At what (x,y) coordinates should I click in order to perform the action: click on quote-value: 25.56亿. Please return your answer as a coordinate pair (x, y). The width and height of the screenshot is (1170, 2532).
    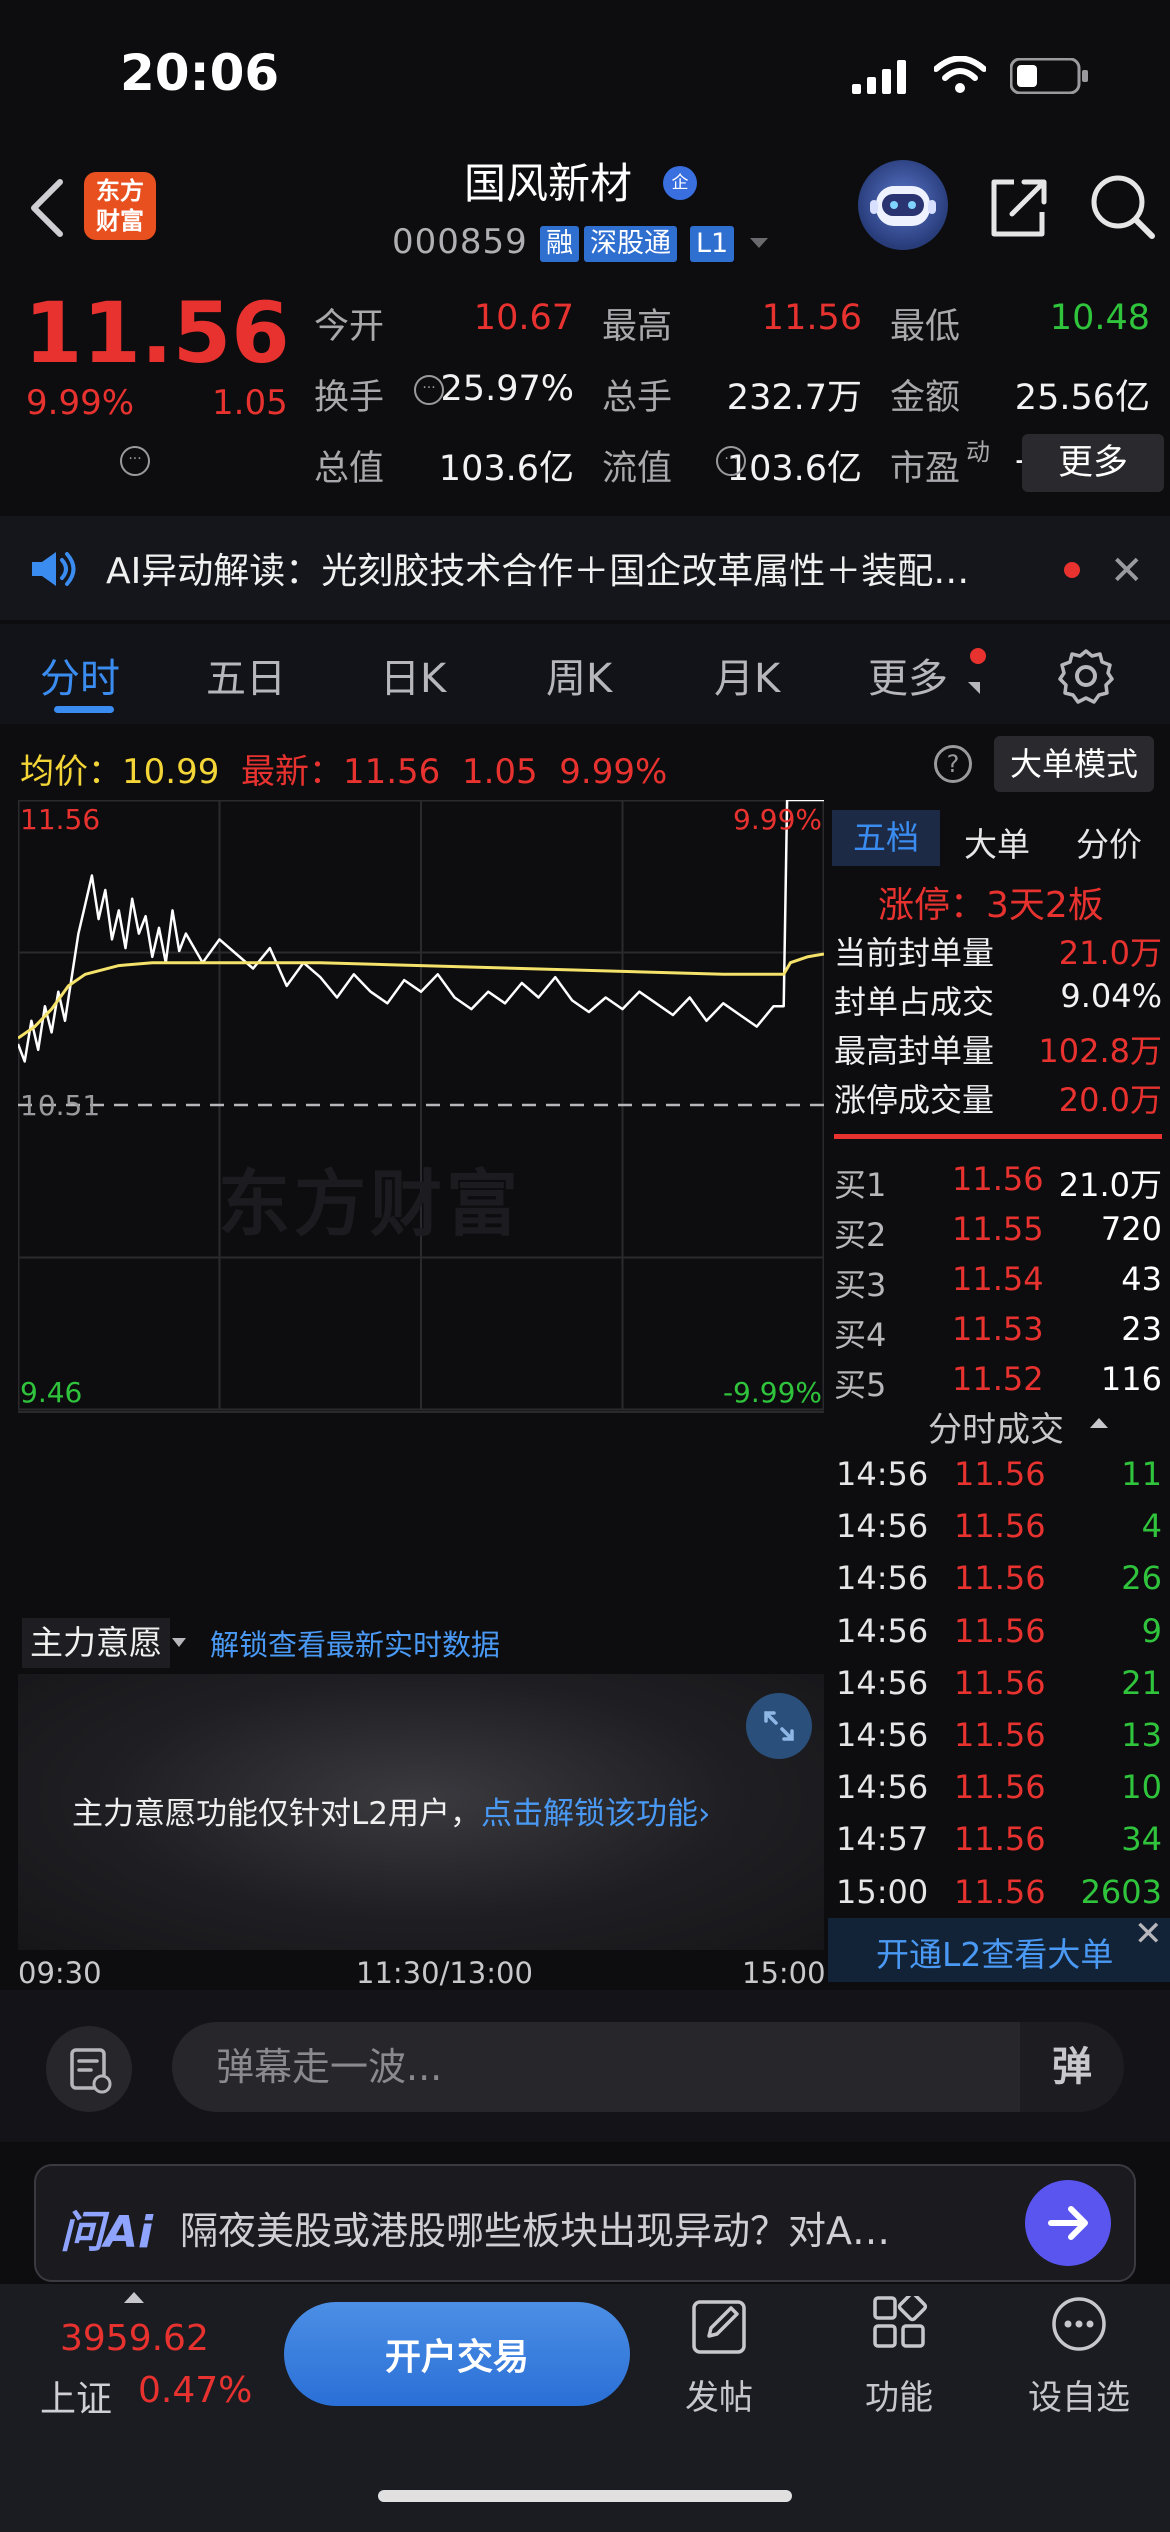
    Looking at the image, I should click on (1082, 398).